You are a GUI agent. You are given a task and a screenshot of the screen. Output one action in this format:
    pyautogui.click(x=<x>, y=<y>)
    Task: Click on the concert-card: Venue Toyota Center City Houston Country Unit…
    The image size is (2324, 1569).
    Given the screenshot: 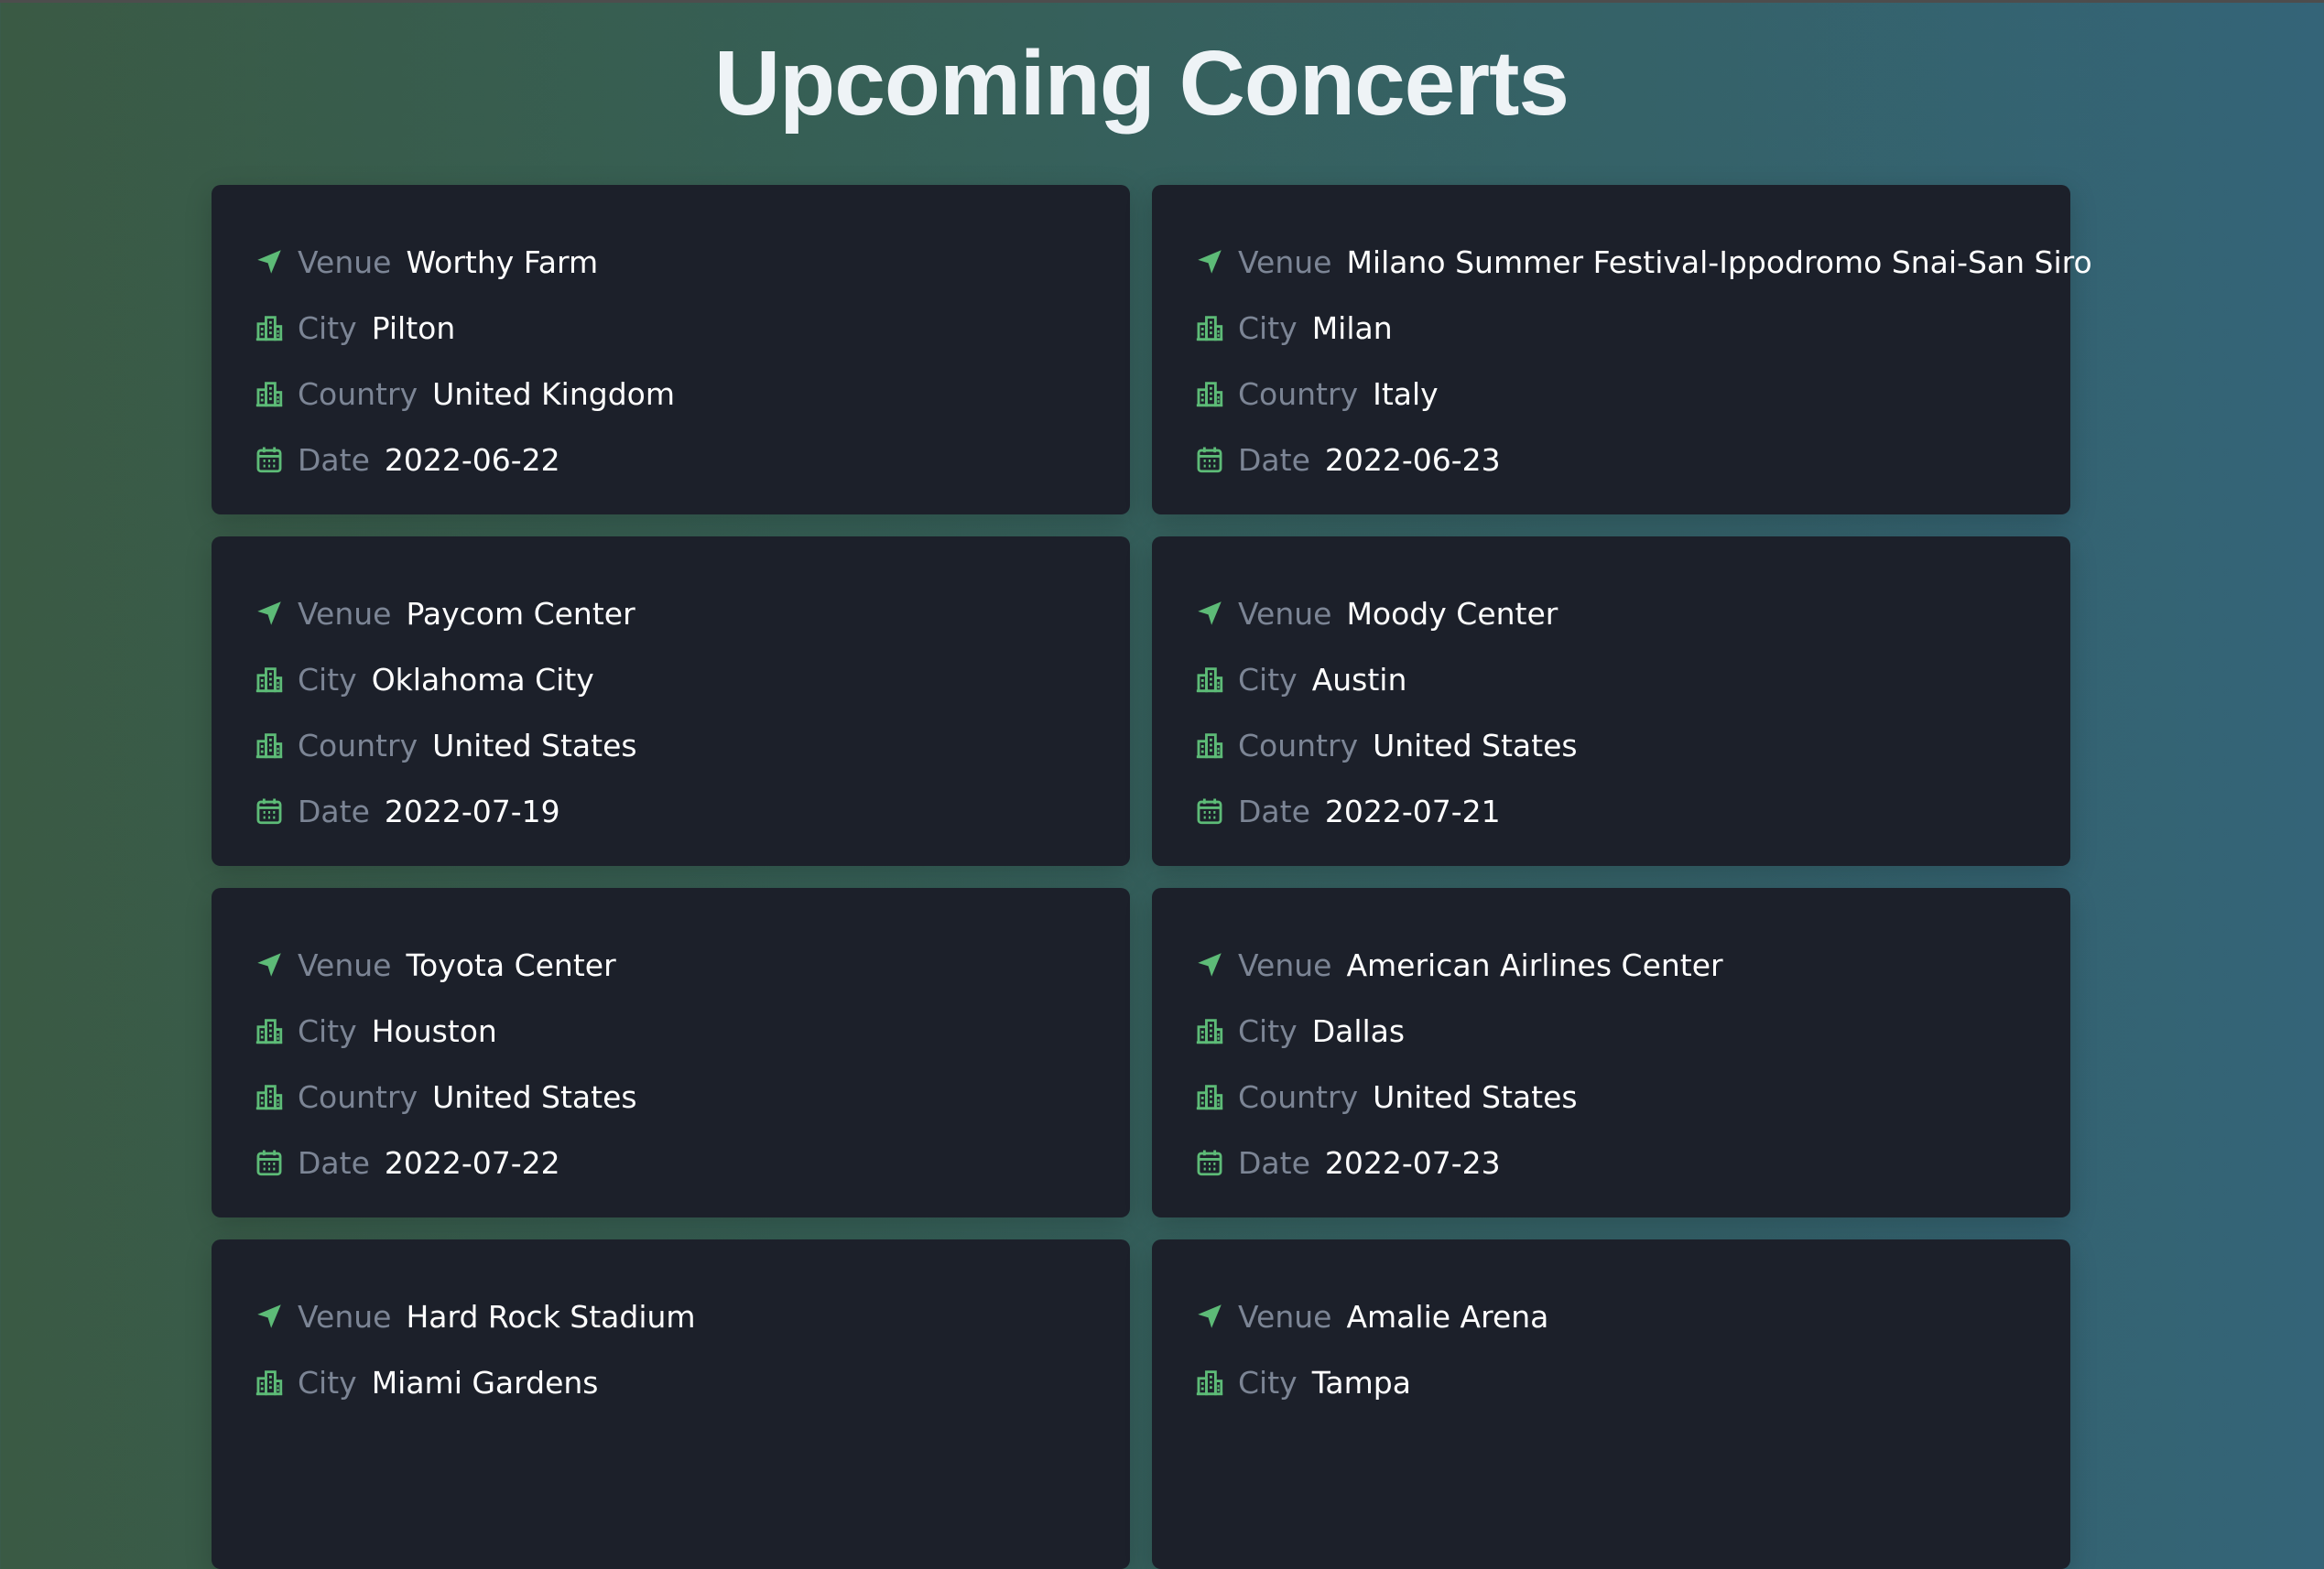 What is the action you would take?
    pyautogui.click(x=671, y=1052)
    